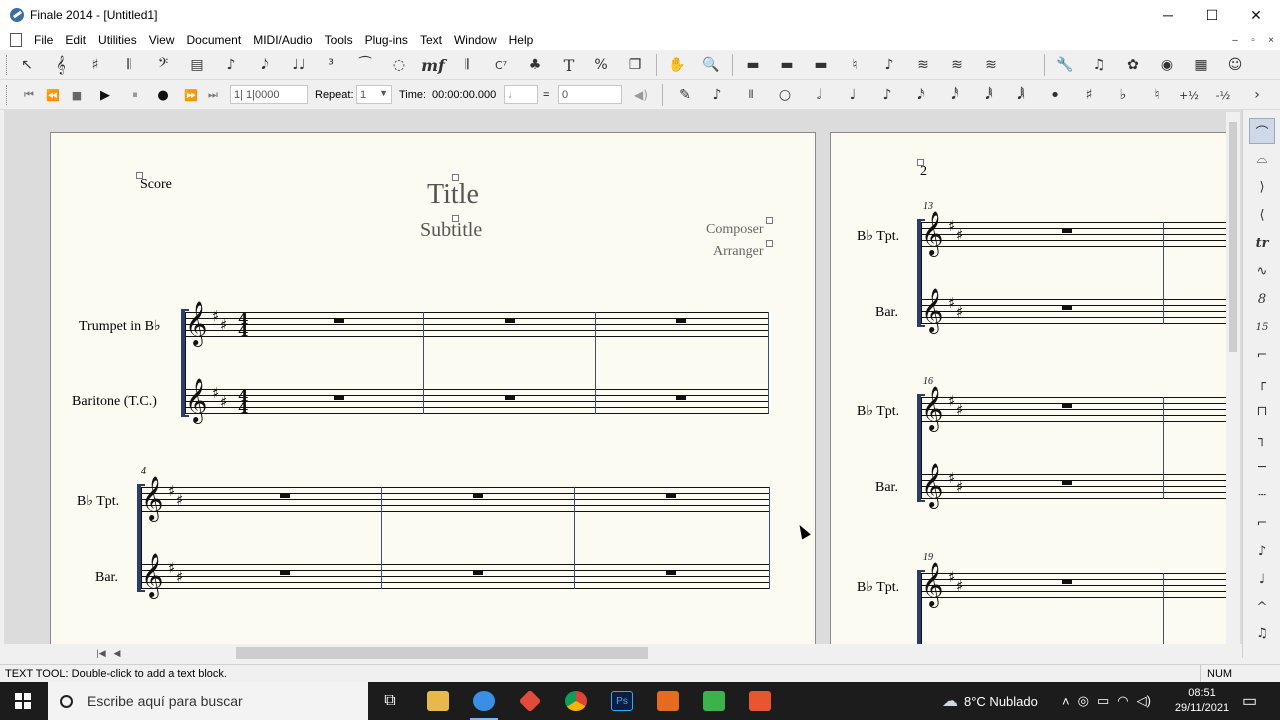 This screenshot has width=1280, height=720. Describe the element at coordinates (1235, 65) in the screenshot. I see `smartmusic-icon: ☺` at that location.